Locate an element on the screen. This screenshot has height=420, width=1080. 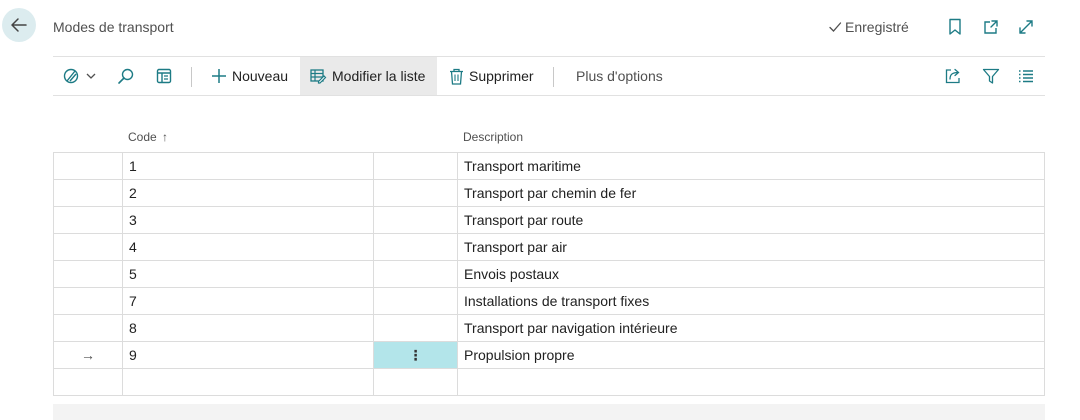
share-icon is located at coordinates (952, 76).